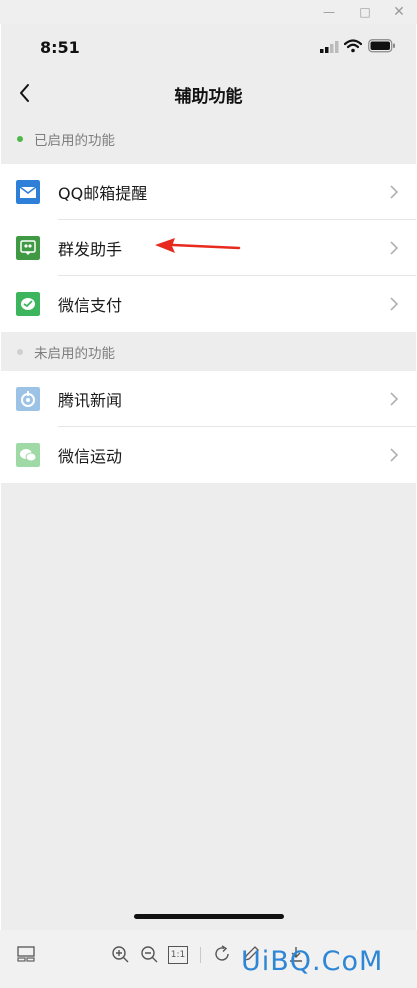  I want to click on status-time: 8:51, so click(60, 47).